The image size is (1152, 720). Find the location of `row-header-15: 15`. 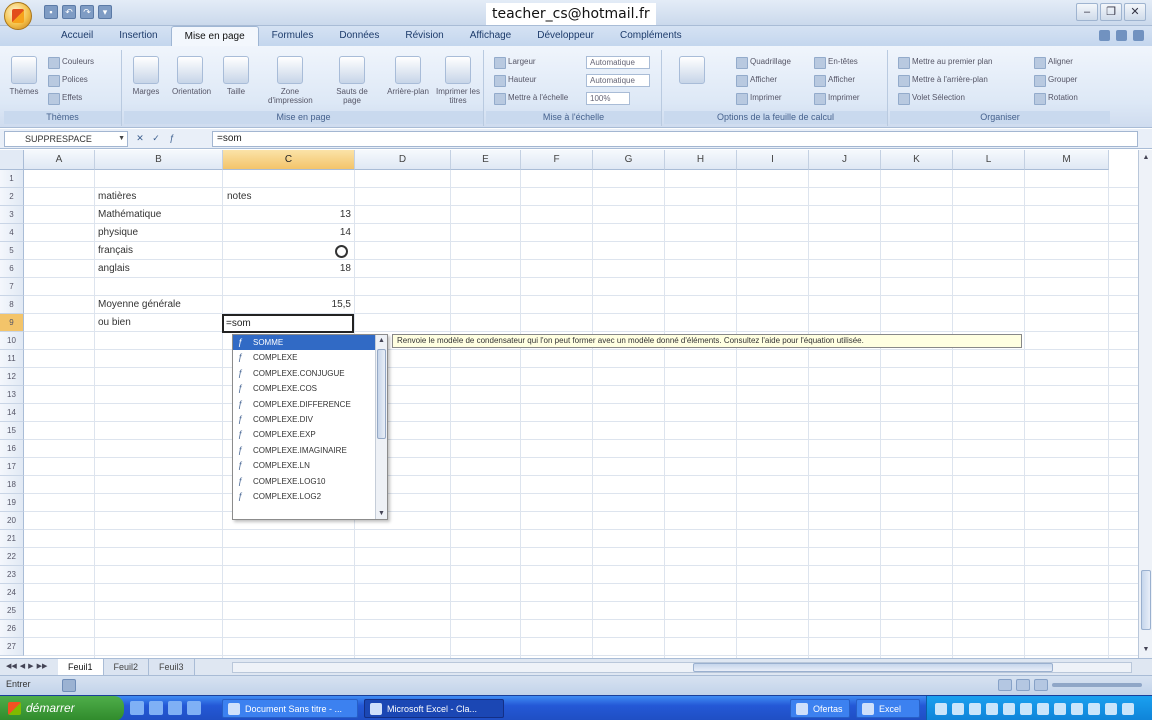

row-header-15: 15 is located at coordinates (12, 431).